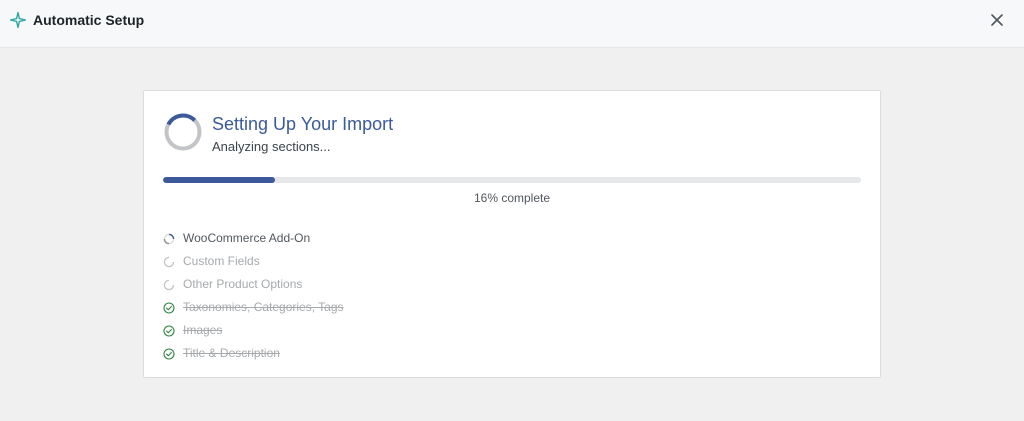 The image size is (1024, 421). What do you see at coordinates (219, 180) in the screenshot?
I see `progress-bar-fill` at bounding box center [219, 180].